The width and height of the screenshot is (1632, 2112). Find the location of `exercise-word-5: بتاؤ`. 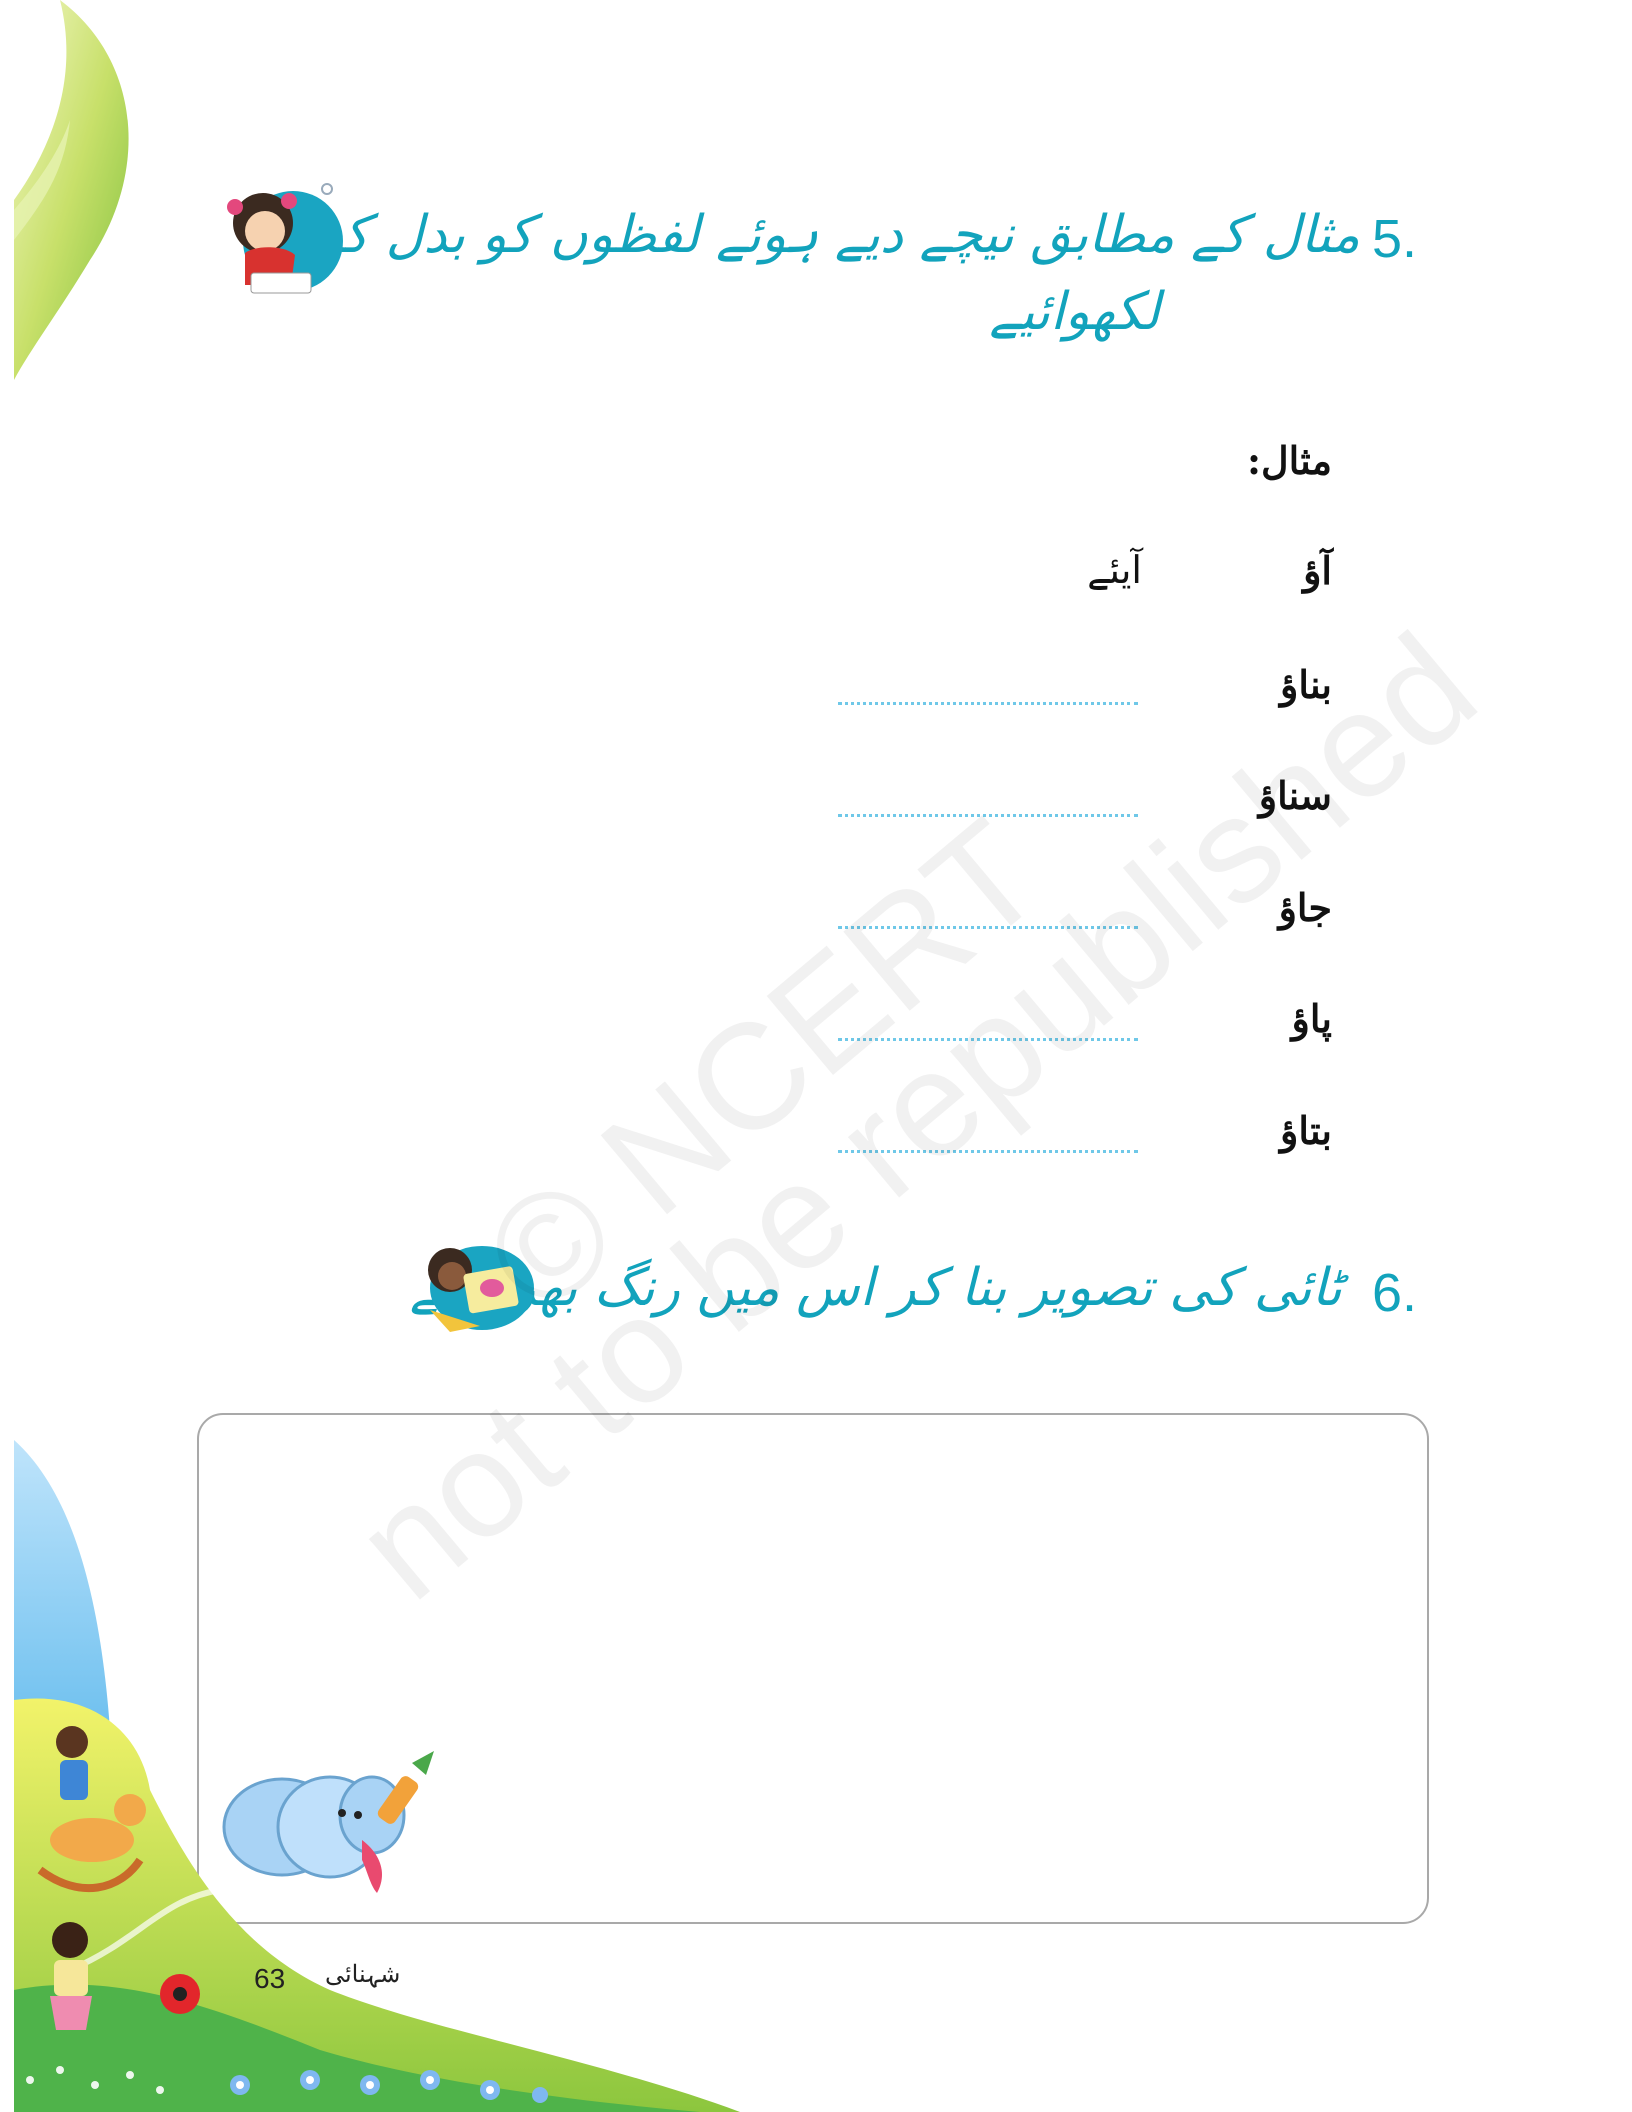

exercise-word-5: بتاؤ is located at coordinates (1306, 1130).